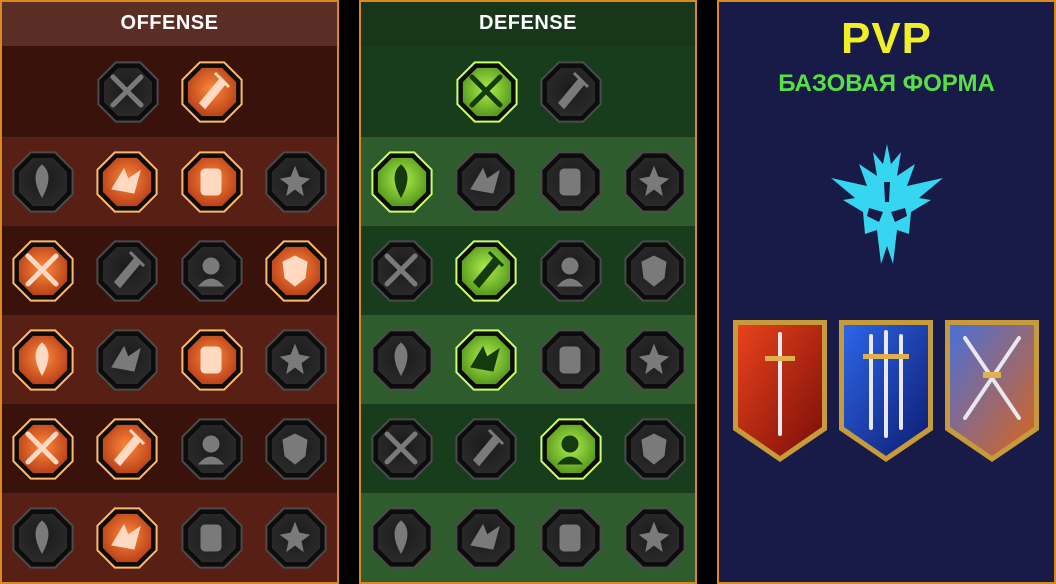 Image resolution: width=1056 pixels, height=584 pixels. What do you see at coordinates (212, 538) in the screenshot?
I see `giant-brute-icon` at bounding box center [212, 538].